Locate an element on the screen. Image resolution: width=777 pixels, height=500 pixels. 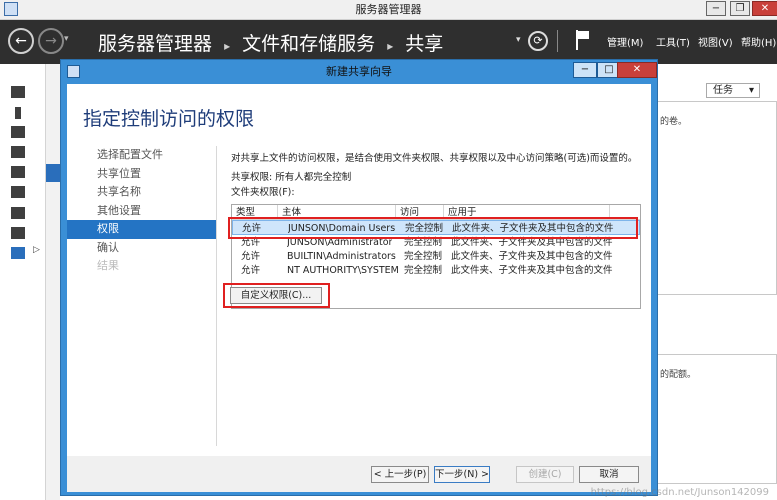
file-services-icon is located at coordinates (18, 192).